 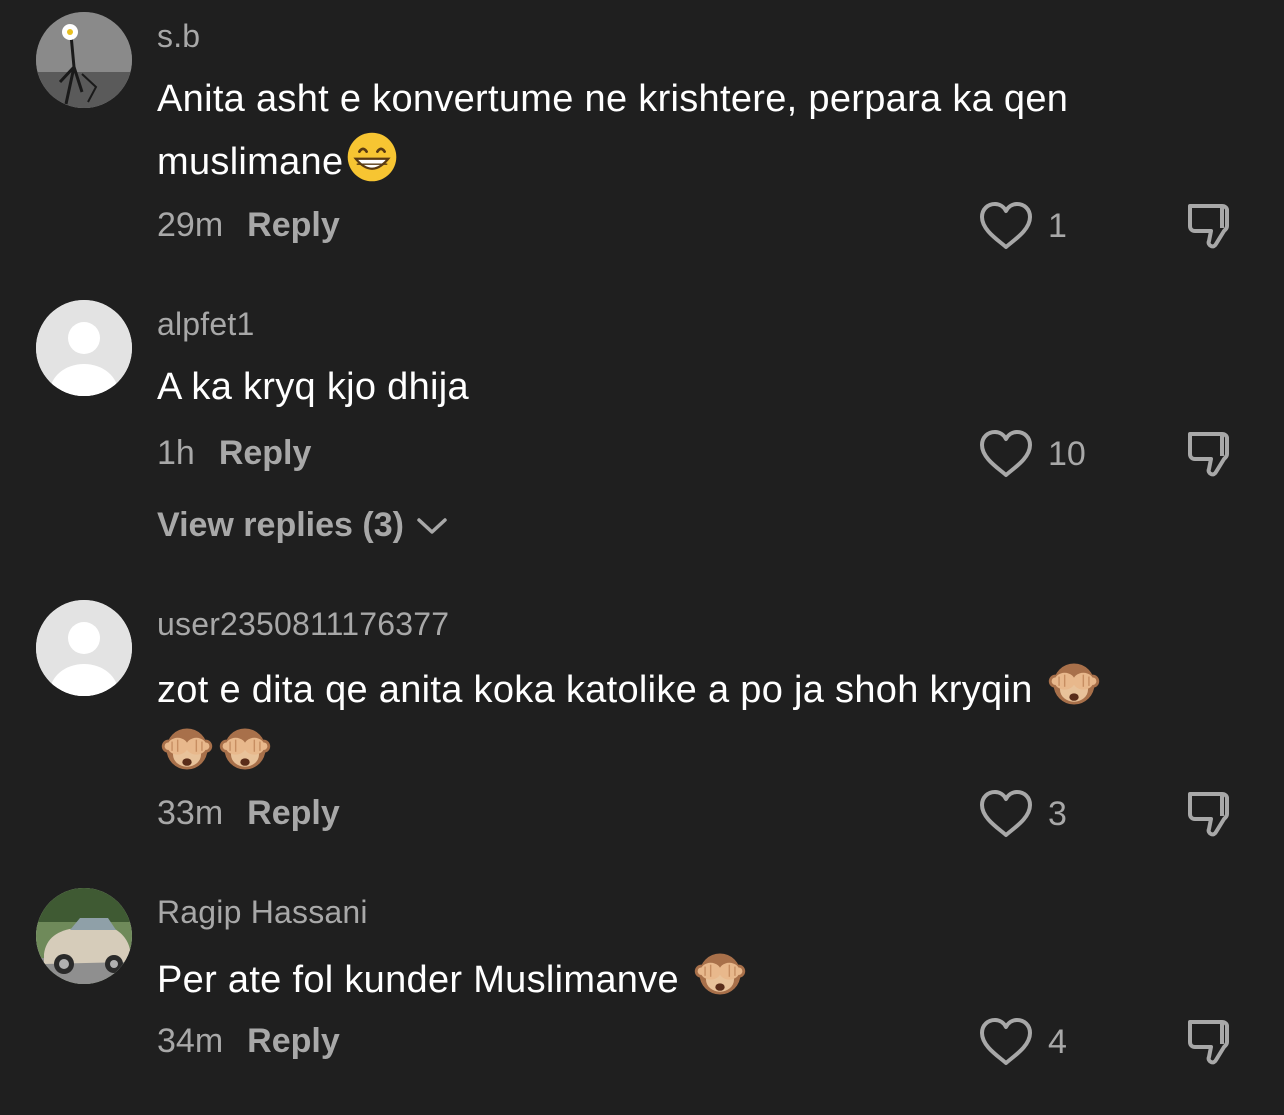 What do you see at coordinates (190, 813) in the screenshot?
I see `comment-timestamp: 33m` at bounding box center [190, 813].